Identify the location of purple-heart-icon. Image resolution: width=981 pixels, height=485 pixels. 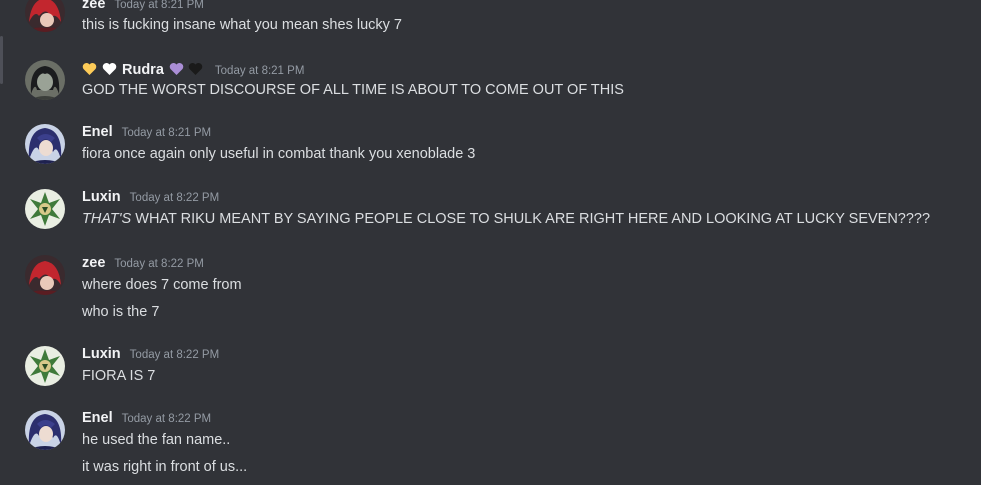
(176, 69).